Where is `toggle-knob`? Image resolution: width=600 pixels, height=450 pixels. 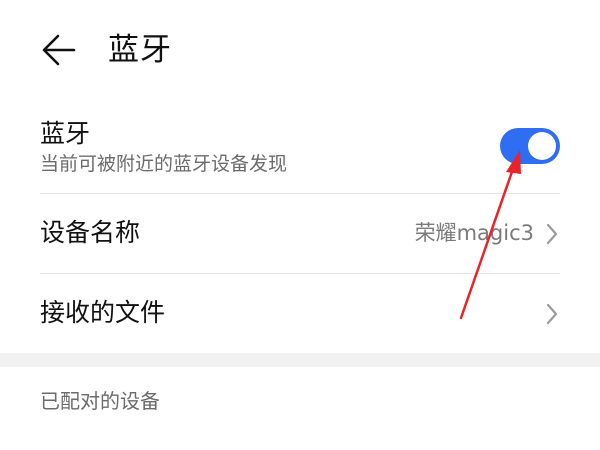 toggle-knob is located at coordinates (542, 146).